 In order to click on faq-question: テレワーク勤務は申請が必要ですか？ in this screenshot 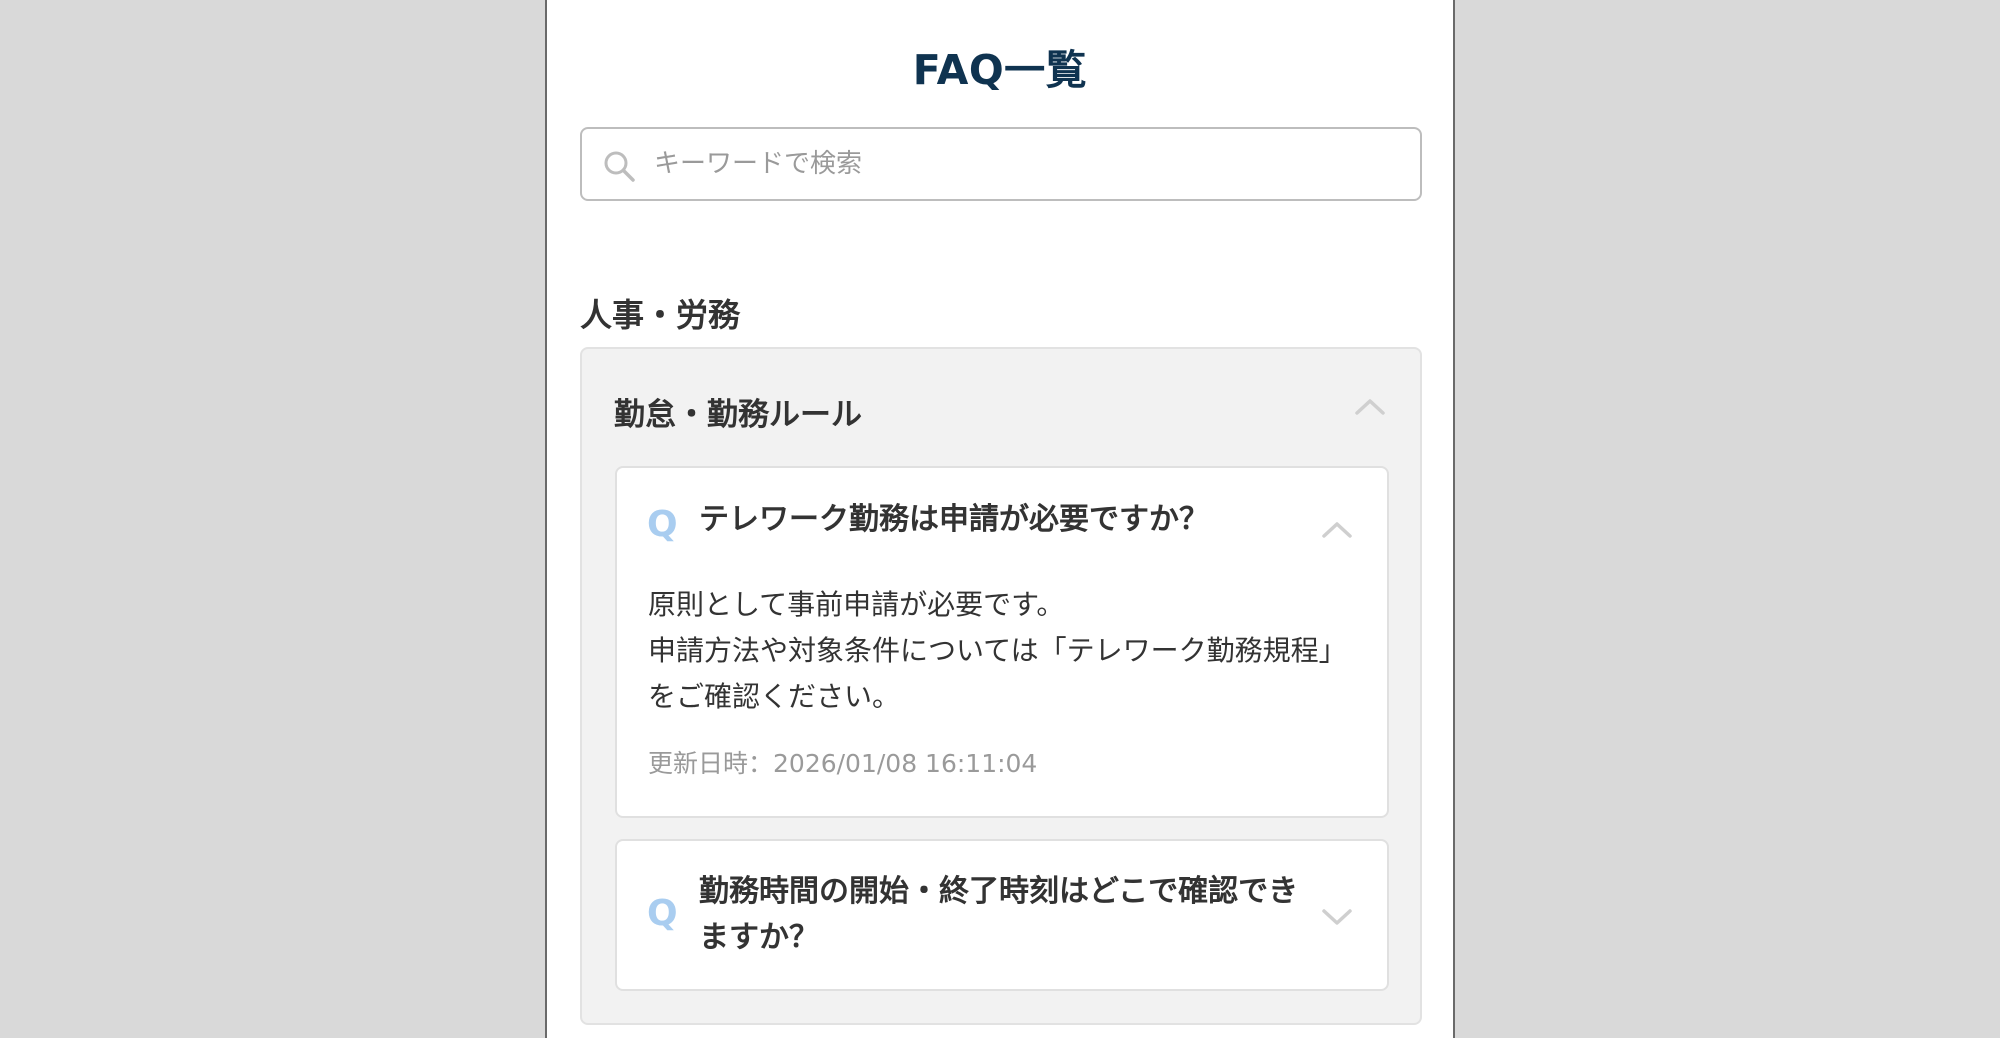, I will do `click(1004, 520)`.